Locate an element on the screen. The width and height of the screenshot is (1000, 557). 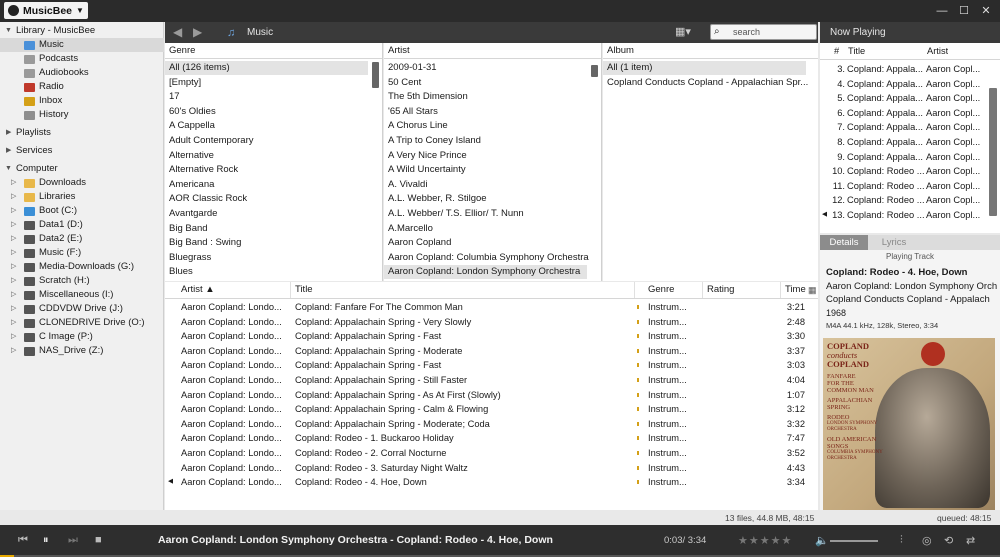
sidebar-item-inbox: Inbox is located at coordinates (82, 101).